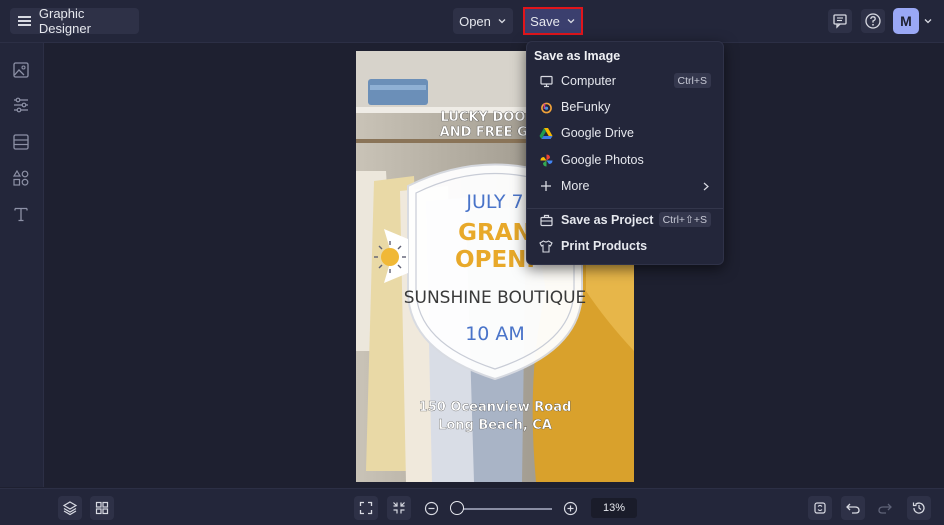 Image resolution: width=944 pixels, height=525 pixels. I want to click on save-as-image-heading: Save as Image, so click(577, 56).